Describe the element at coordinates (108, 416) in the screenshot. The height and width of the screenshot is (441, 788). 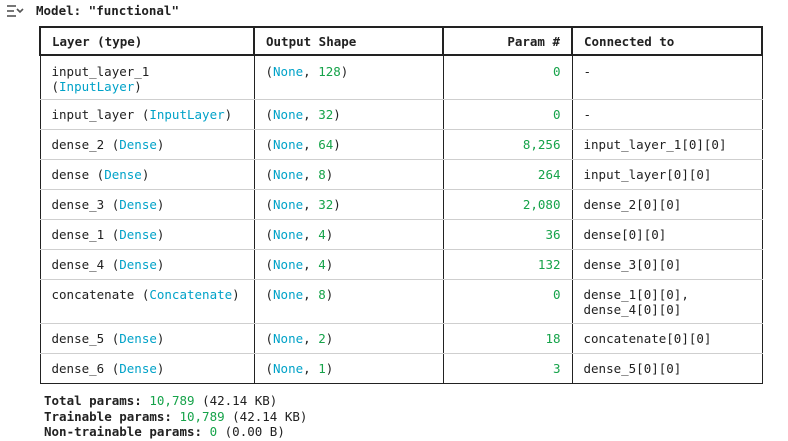
I see `trainable-params-label: Trainable params:` at that location.